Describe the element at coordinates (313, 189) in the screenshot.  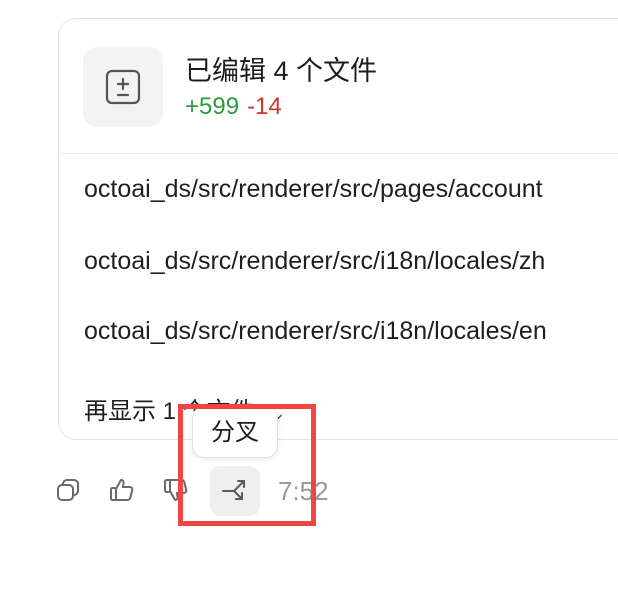
I see `file-row: octoai_ds/src/renderer/src/pages/account` at that location.